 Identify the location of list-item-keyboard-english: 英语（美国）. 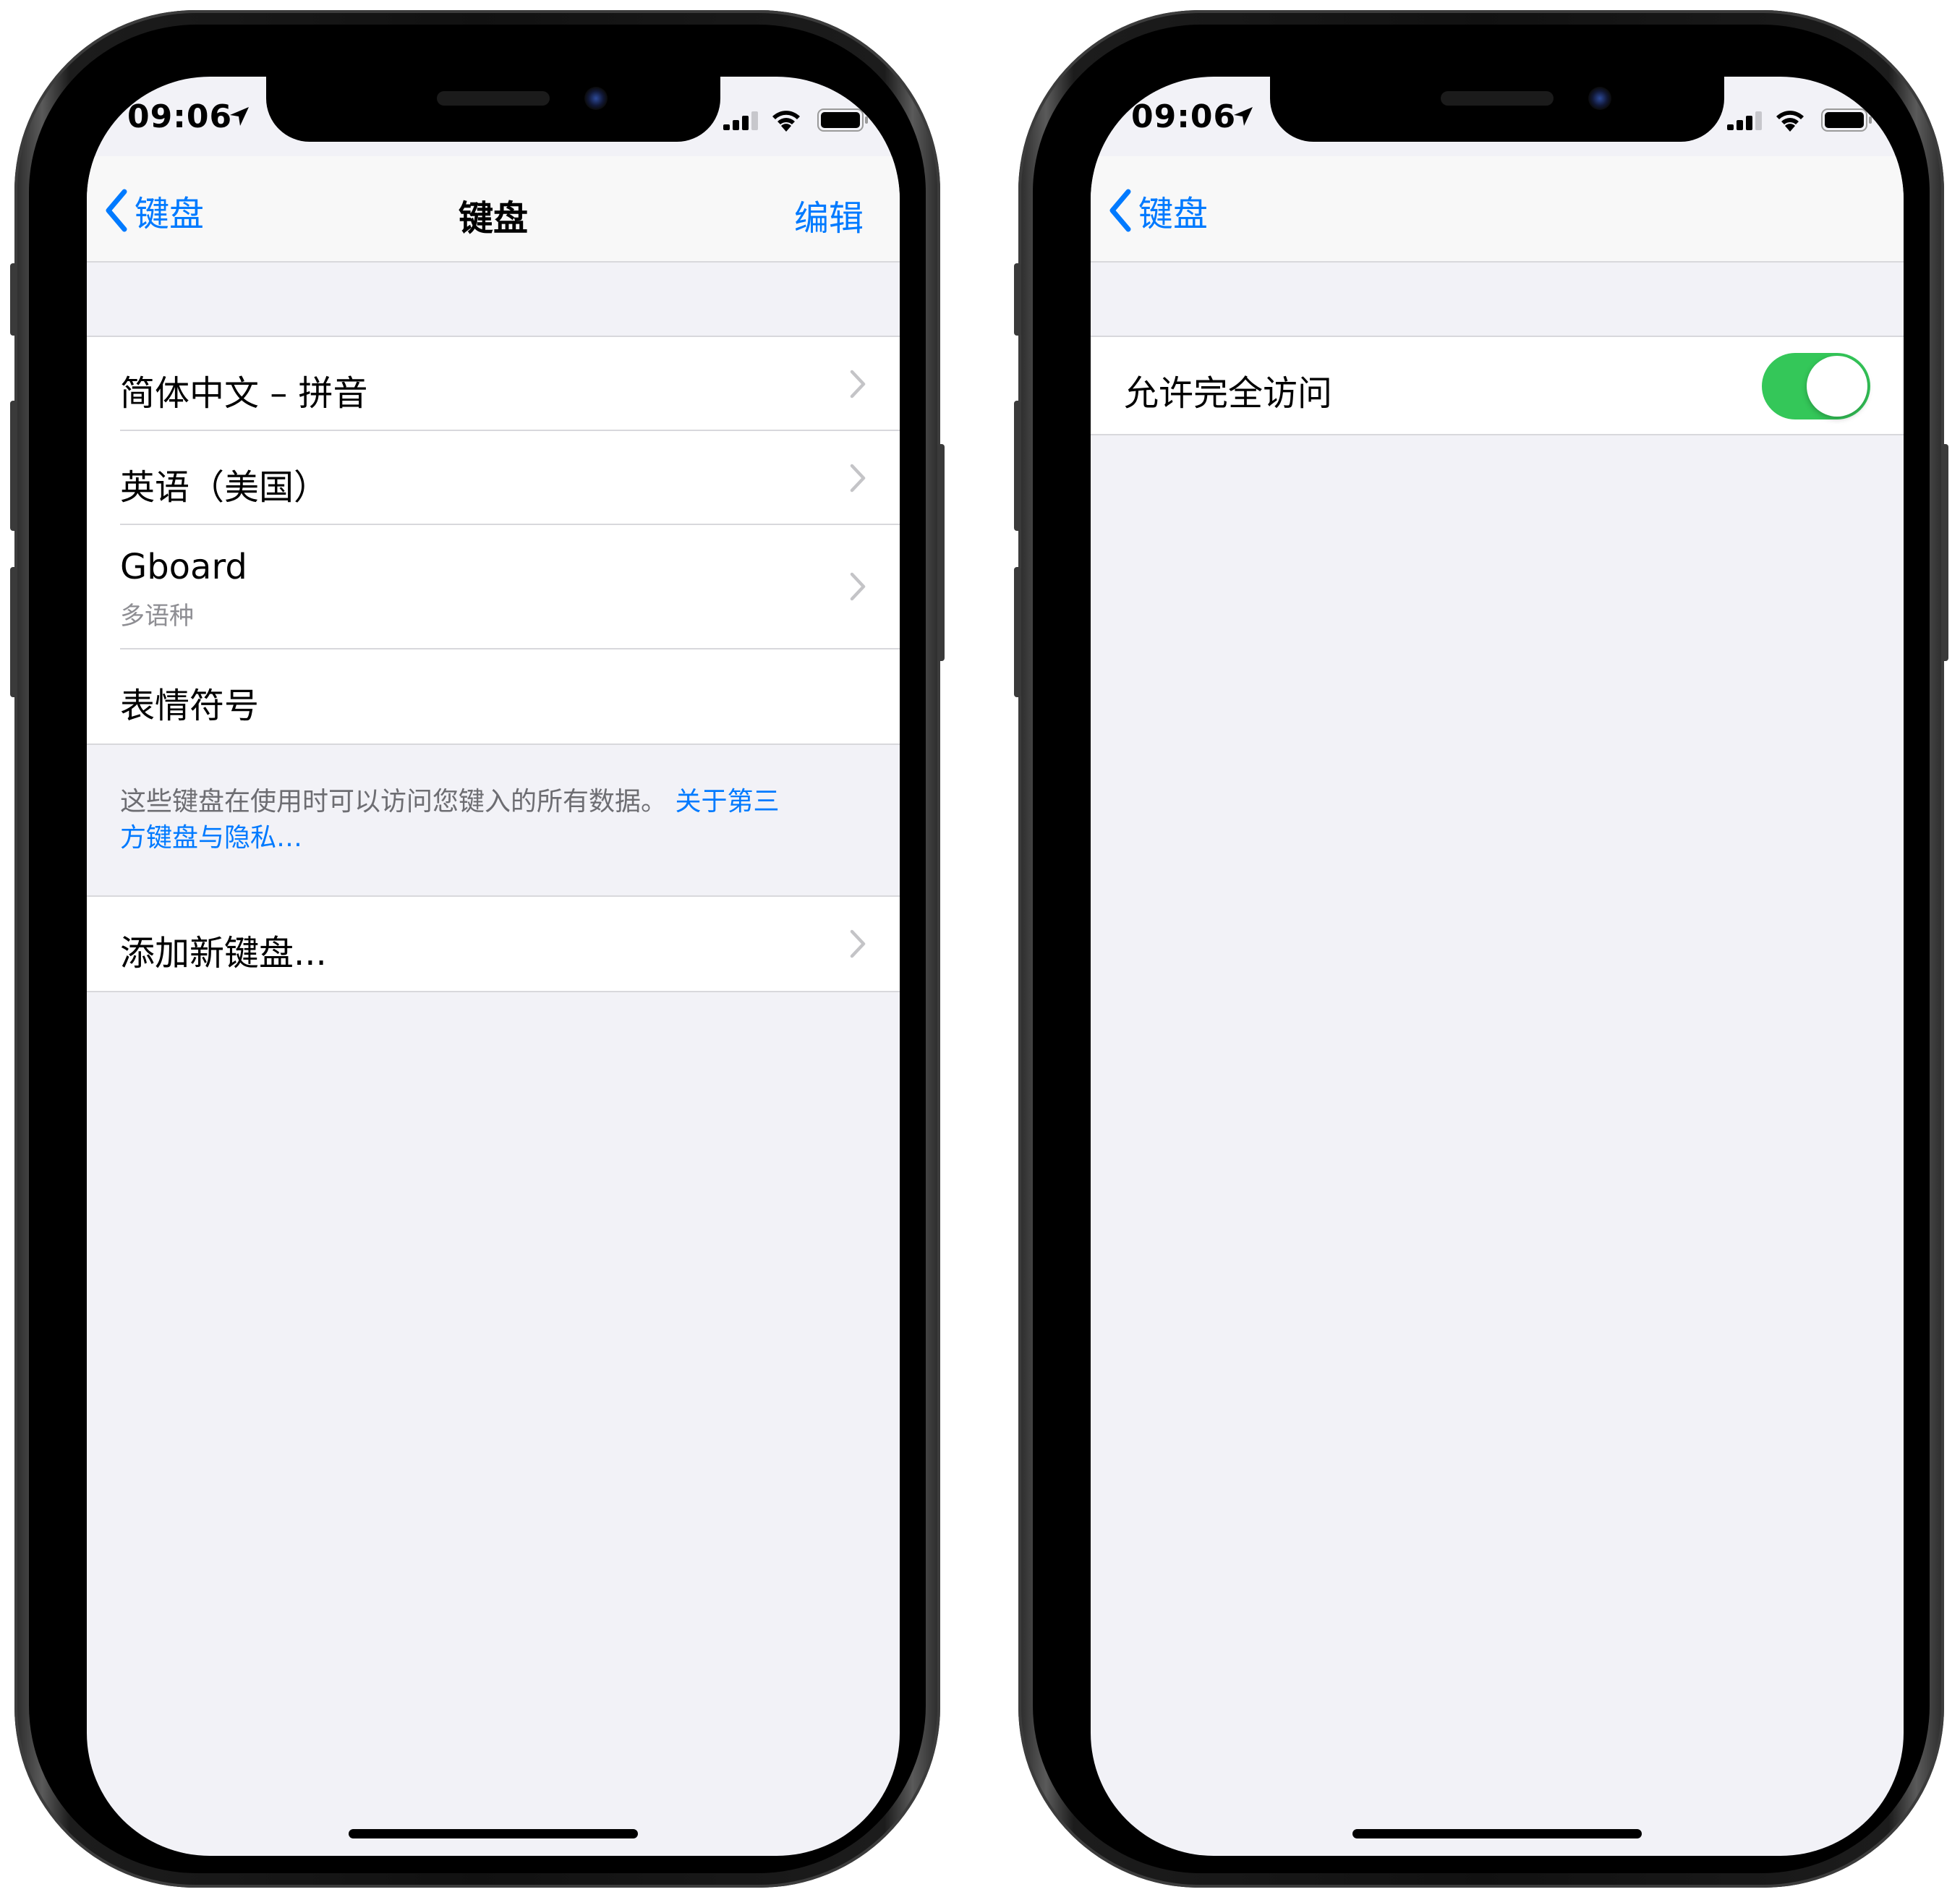
(494, 478).